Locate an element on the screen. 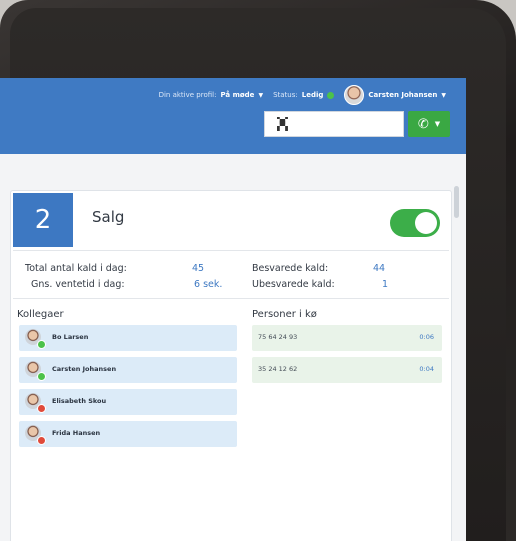  caller-wait-time: 0:04 is located at coordinates (426, 369).